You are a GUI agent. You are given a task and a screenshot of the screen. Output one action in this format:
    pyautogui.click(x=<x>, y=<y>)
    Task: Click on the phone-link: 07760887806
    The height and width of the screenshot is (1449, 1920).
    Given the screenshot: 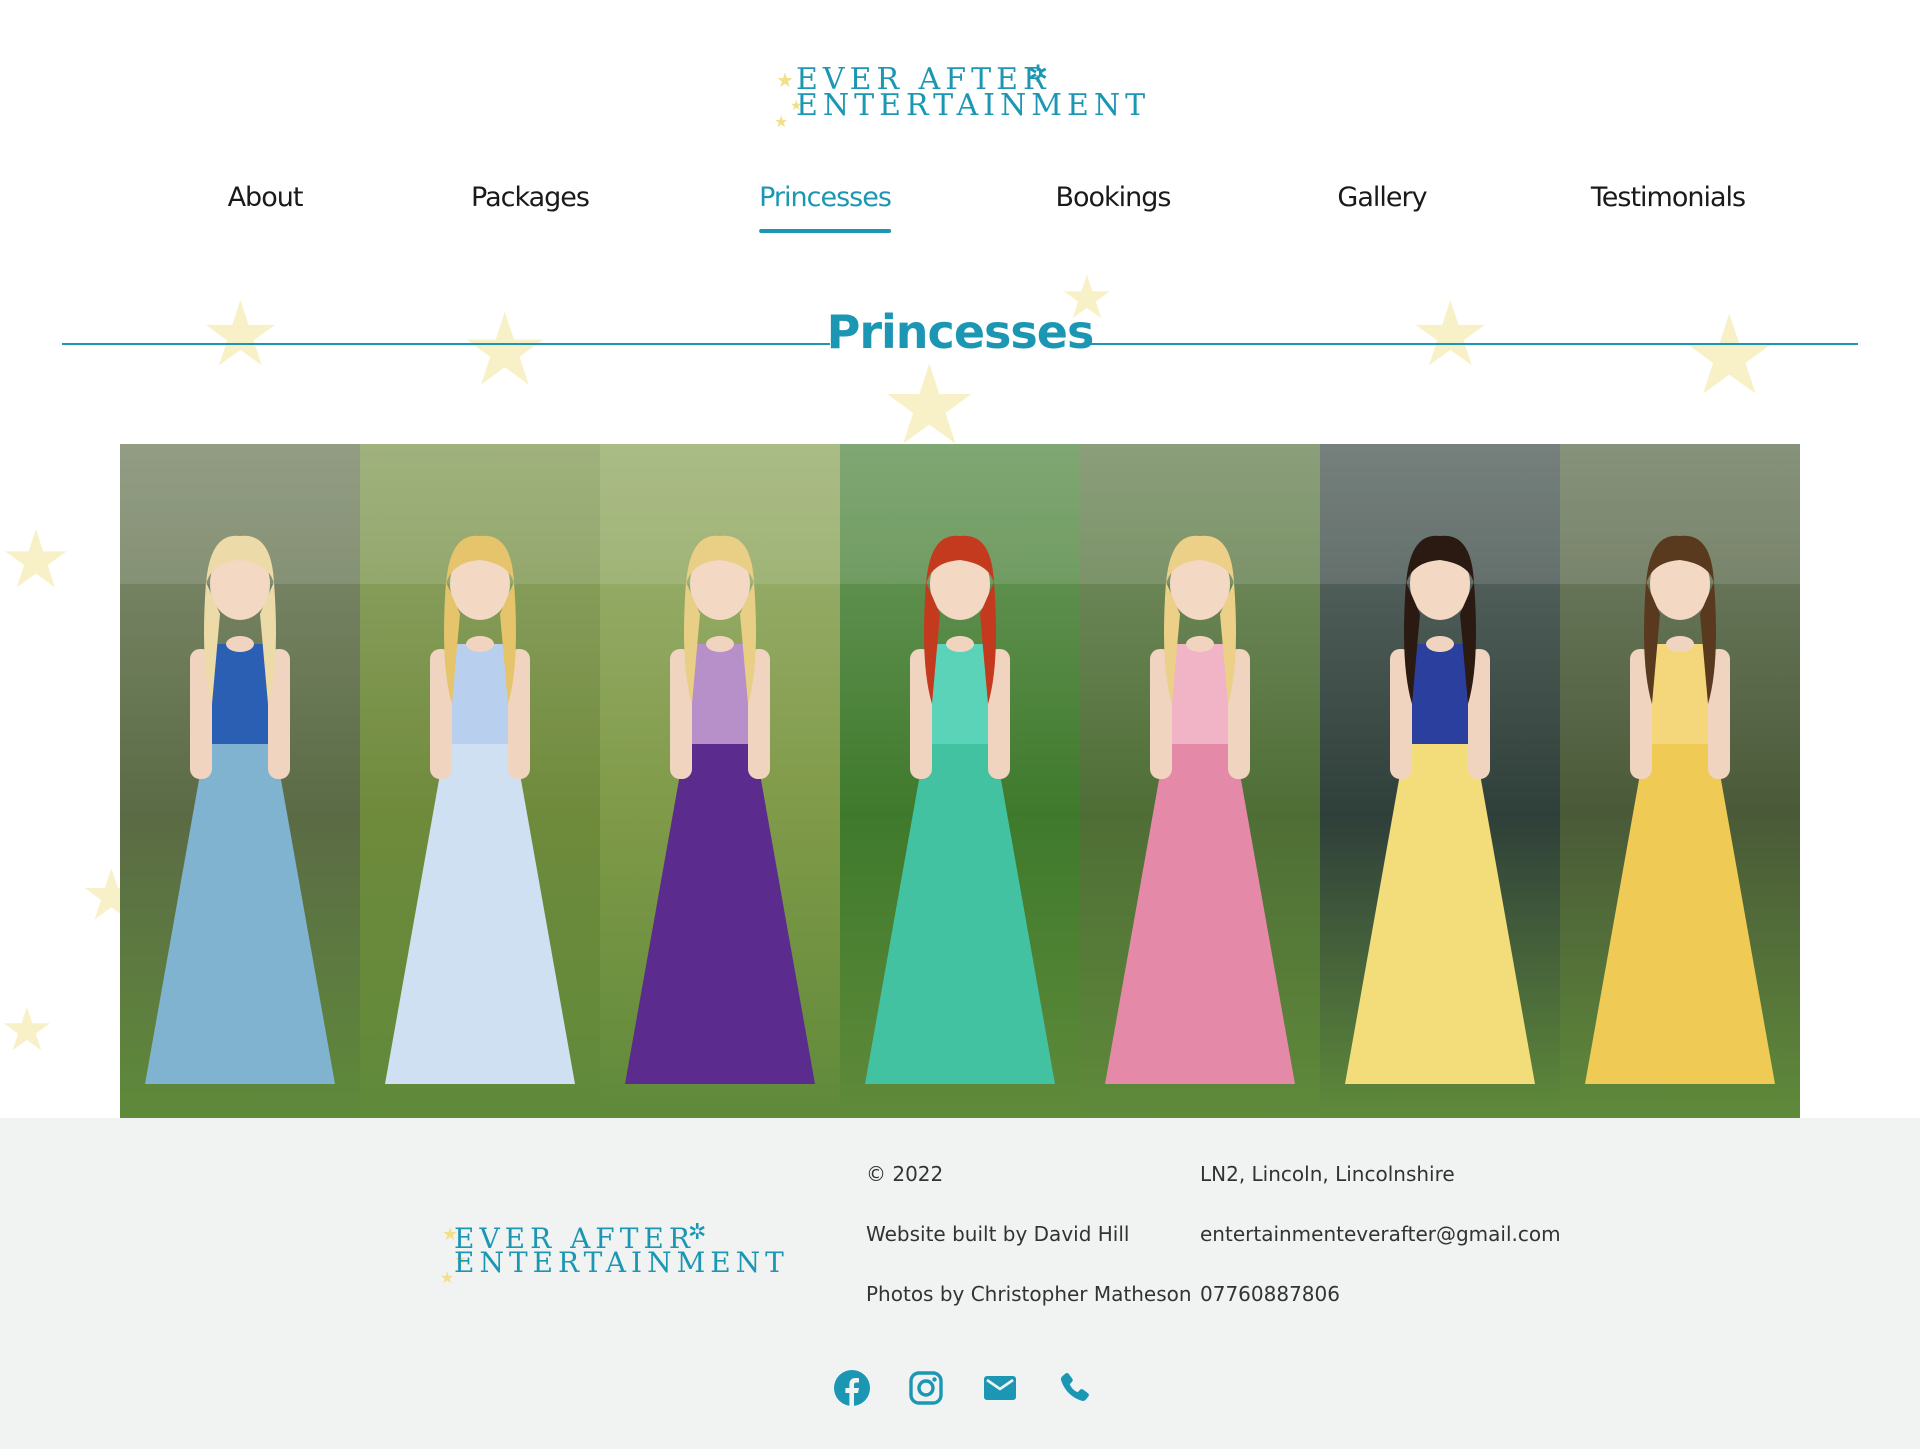 What is the action you would take?
    pyautogui.click(x=1270, y=1294)
    